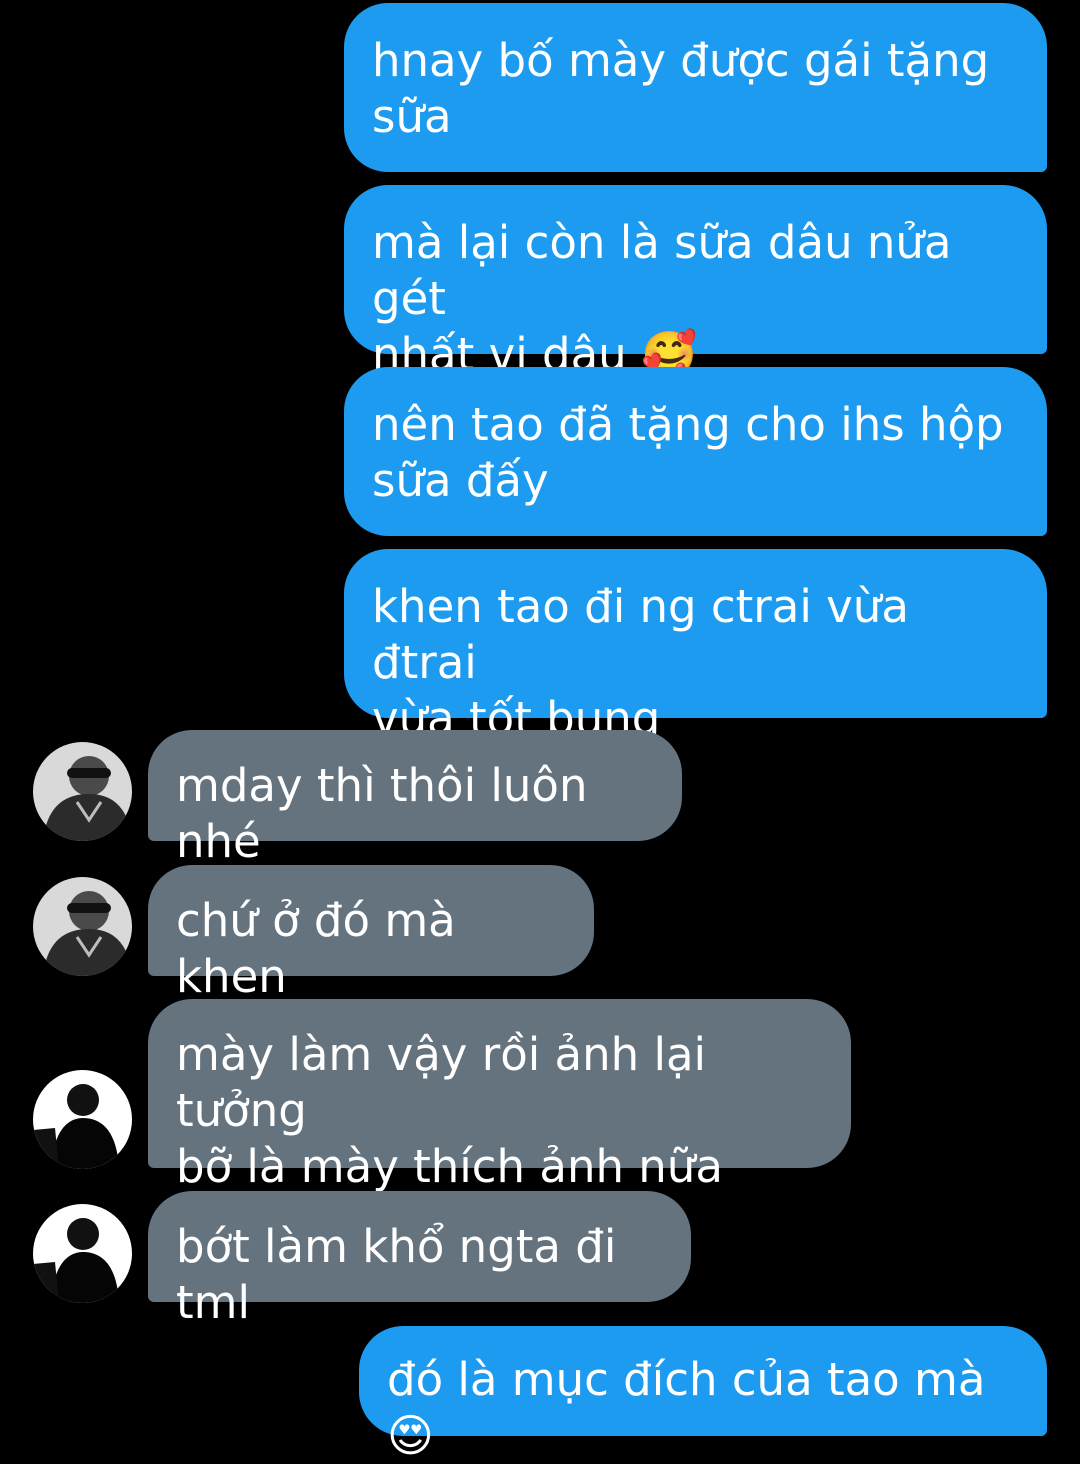 This screenshot has width=1080, height=1464. What do you see at coordinates (703, 1394) in the screenshot?
I see `sent-message-bubble: đó là mục đích của tao mà 😍` at bounding box center [703, 1394].